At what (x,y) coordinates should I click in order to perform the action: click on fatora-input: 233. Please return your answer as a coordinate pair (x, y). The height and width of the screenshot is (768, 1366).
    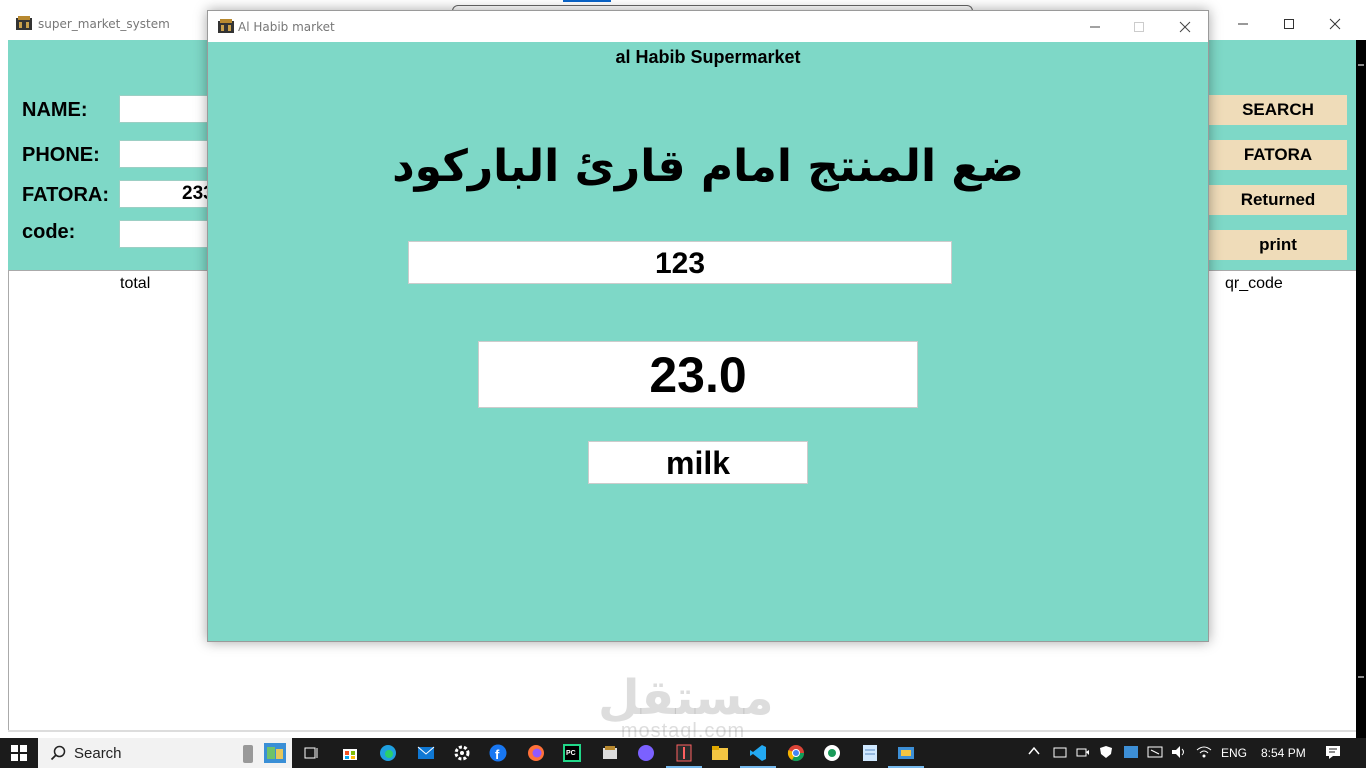
    Looking at the image, I should click on (169, 194).